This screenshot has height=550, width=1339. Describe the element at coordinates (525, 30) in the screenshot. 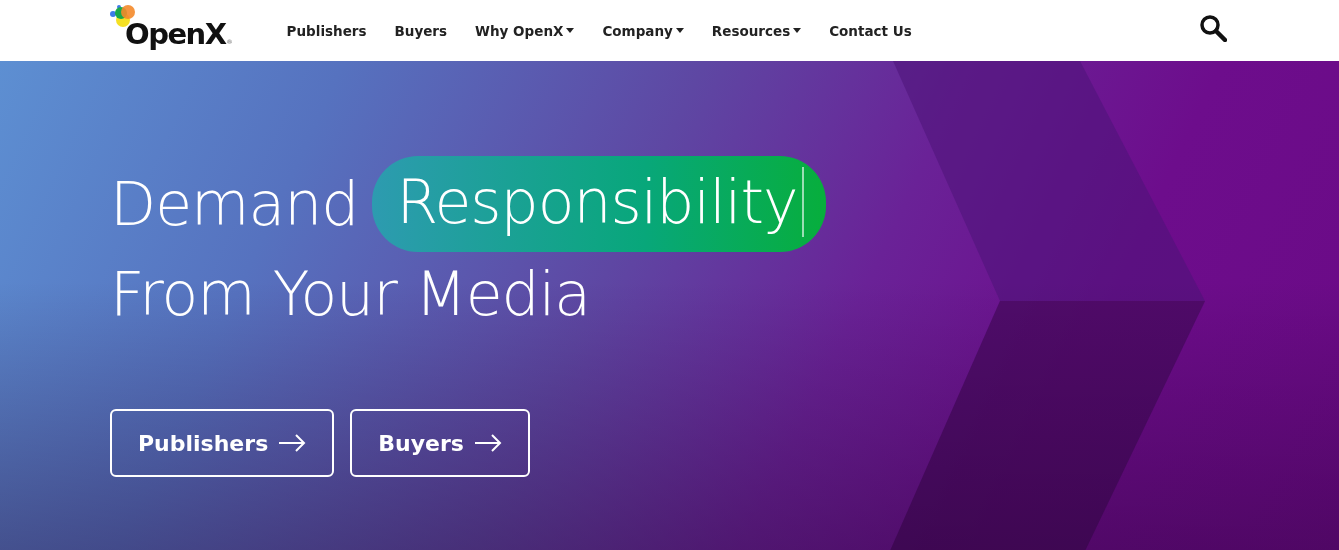

I see `nav-link: Why OpenX` at that location.